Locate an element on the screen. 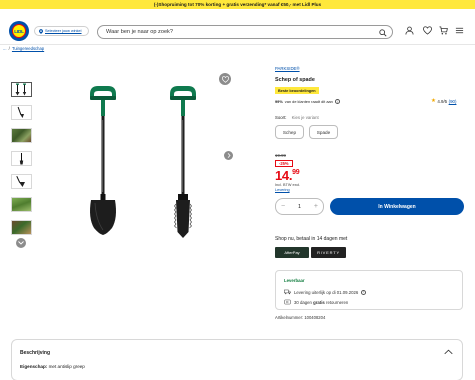 The width and height of the screenshot is (475, 380). delivery-date-text: Levering uiterlijk op di 01.09.2026 is located at coordinates (326, 292).